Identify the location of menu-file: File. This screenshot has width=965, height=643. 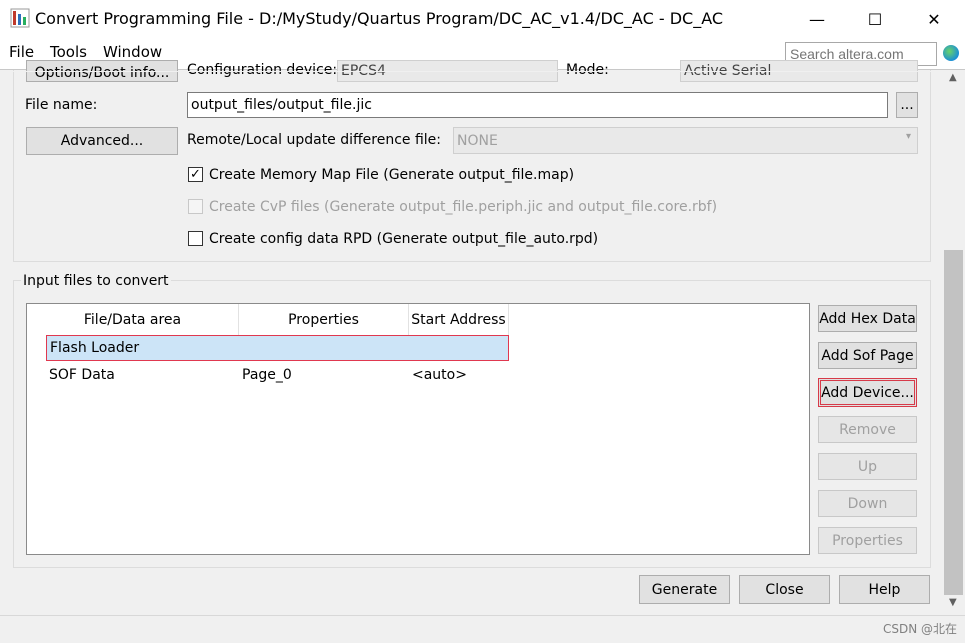
(21, 52).